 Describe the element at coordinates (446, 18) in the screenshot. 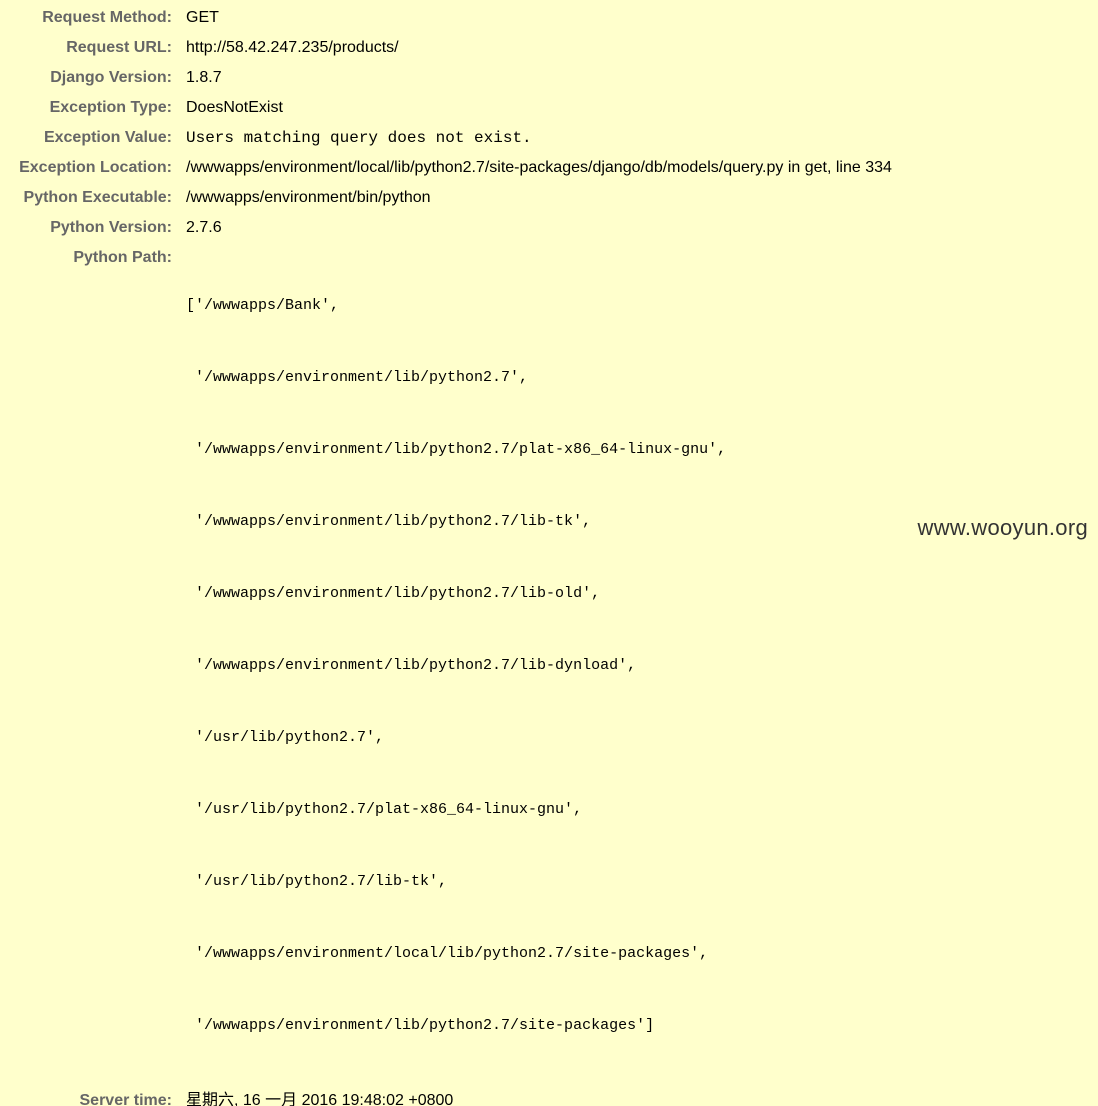

I see `meta-row-request-method: Request Method: GET` at that location.